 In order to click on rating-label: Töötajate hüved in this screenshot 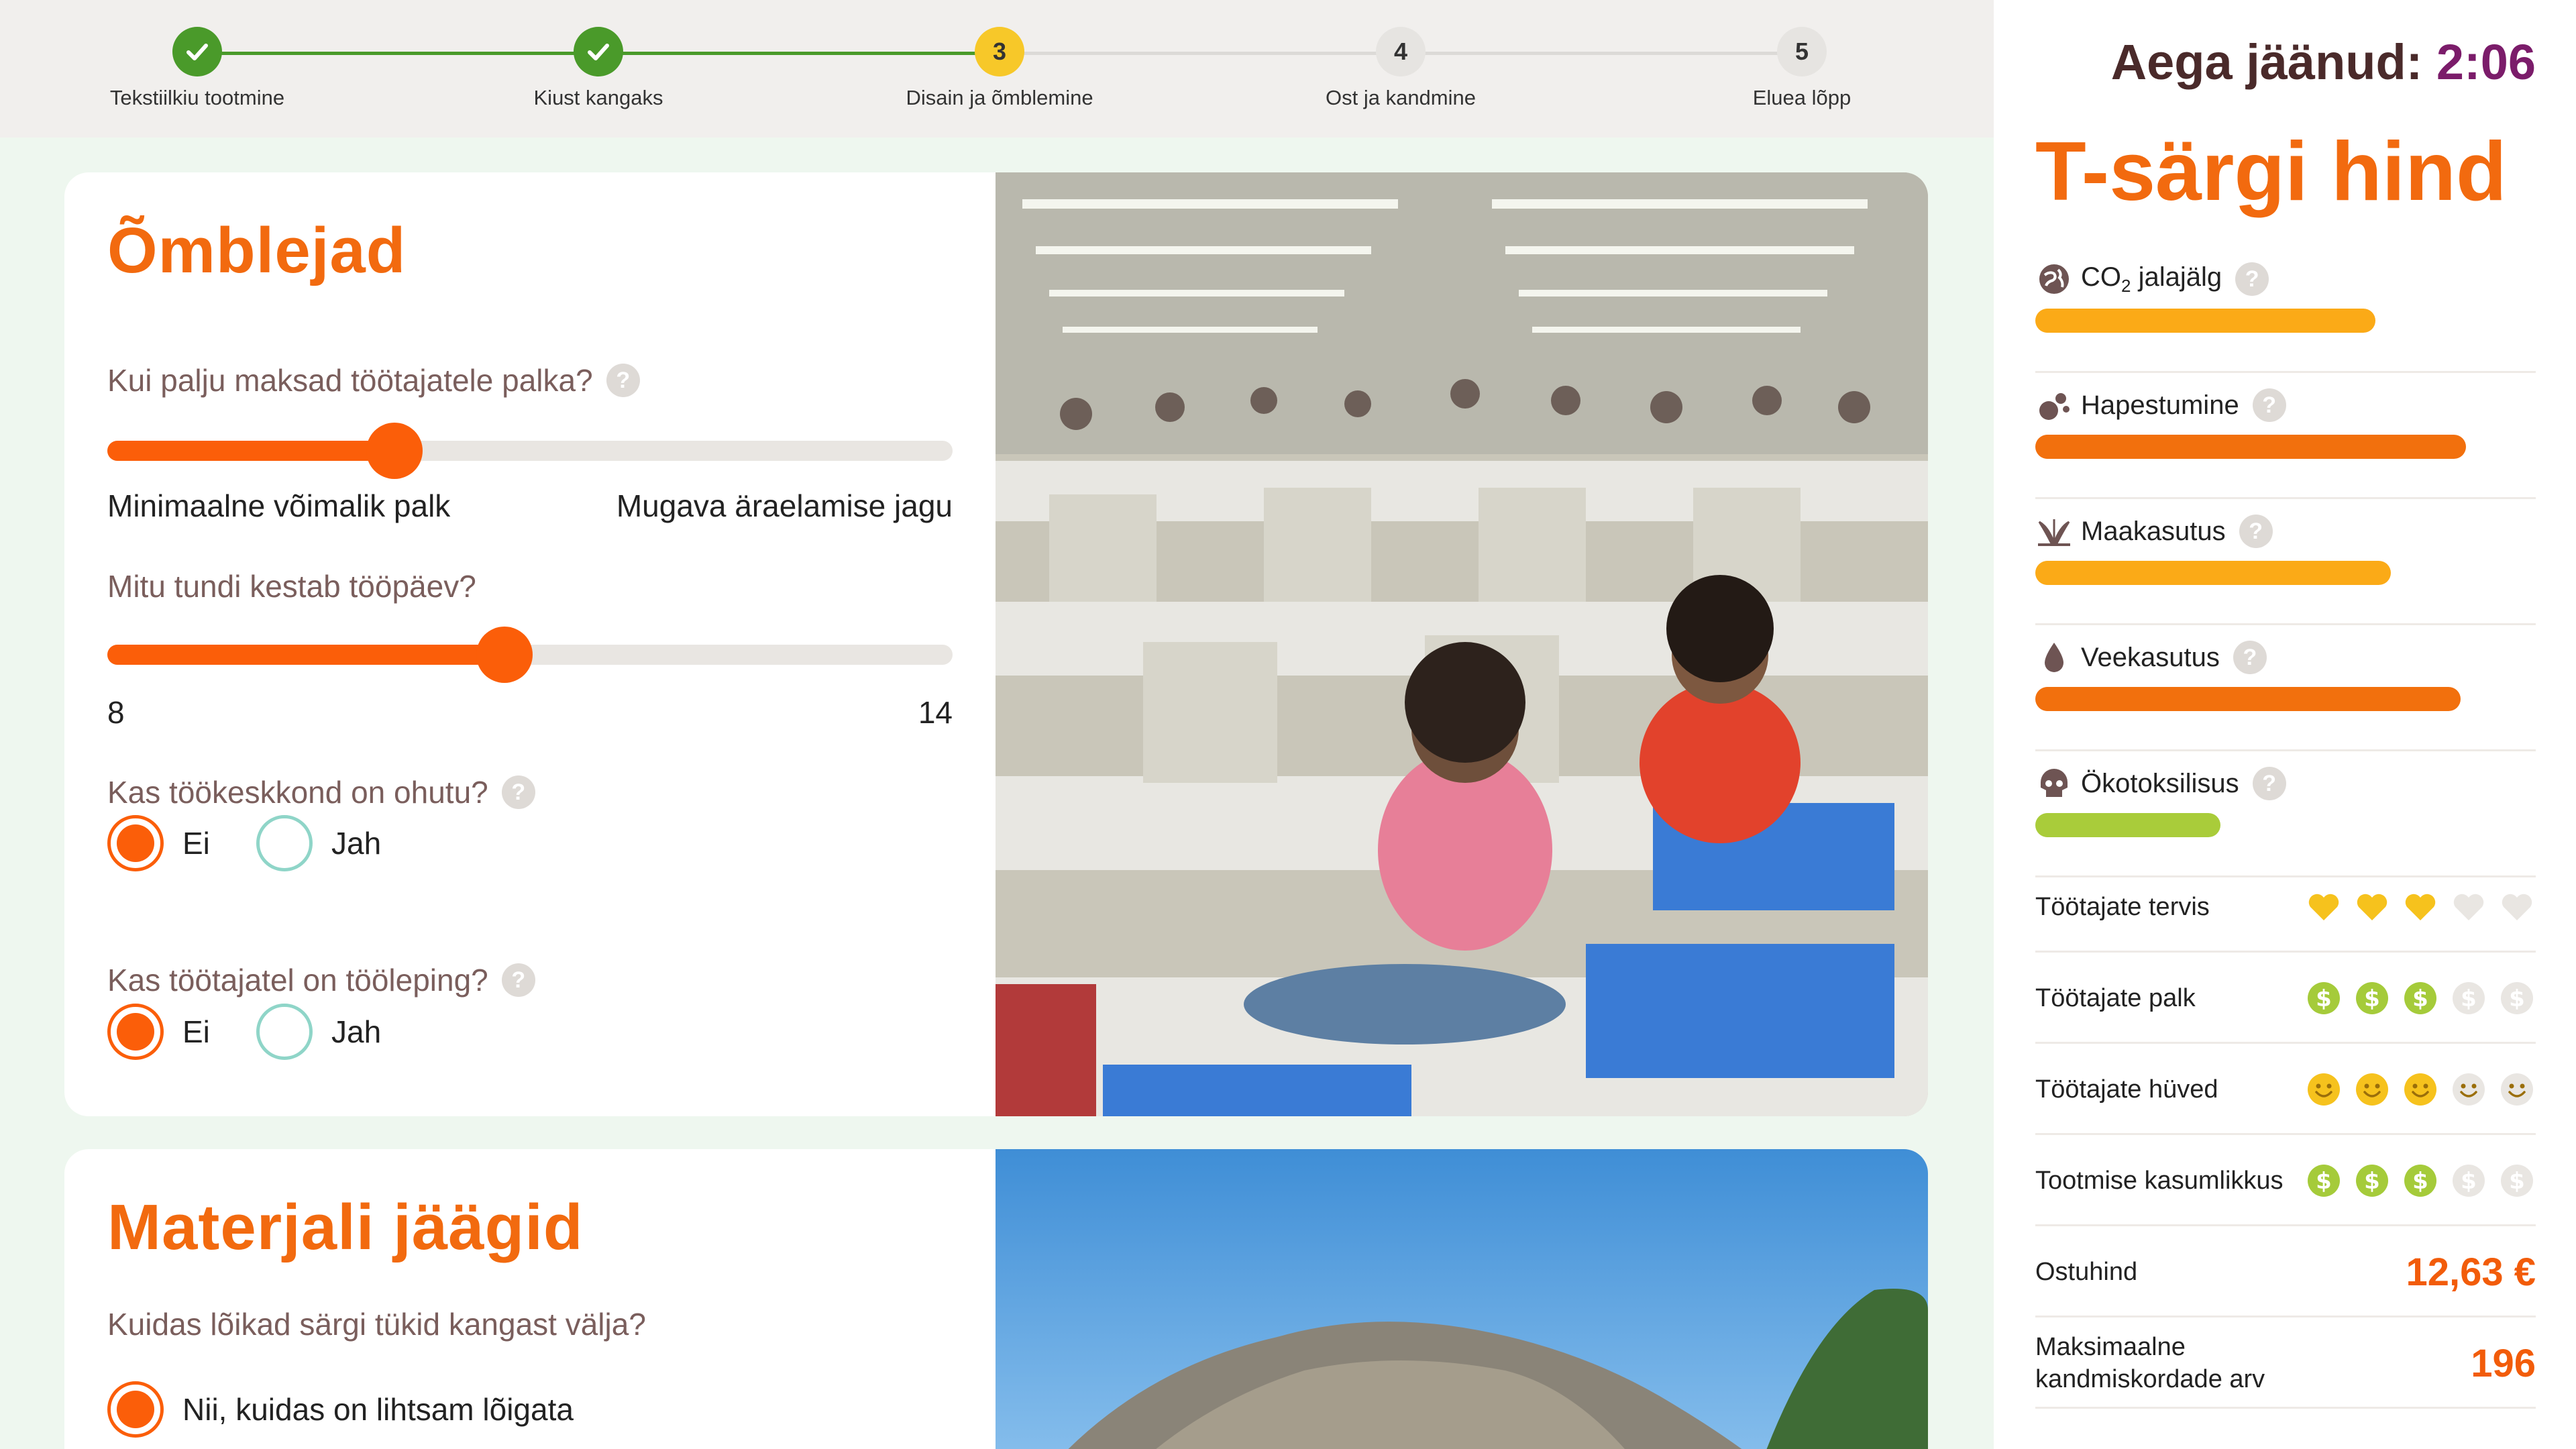, I will do `click(2126, 1089)`.